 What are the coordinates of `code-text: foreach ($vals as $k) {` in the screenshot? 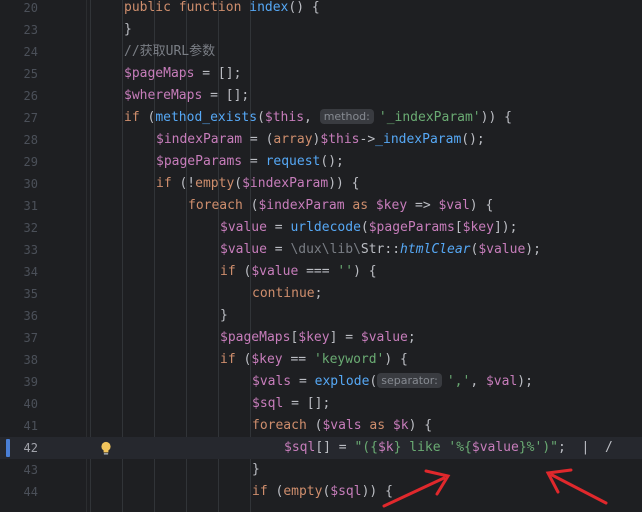 It's located at (342, 426).